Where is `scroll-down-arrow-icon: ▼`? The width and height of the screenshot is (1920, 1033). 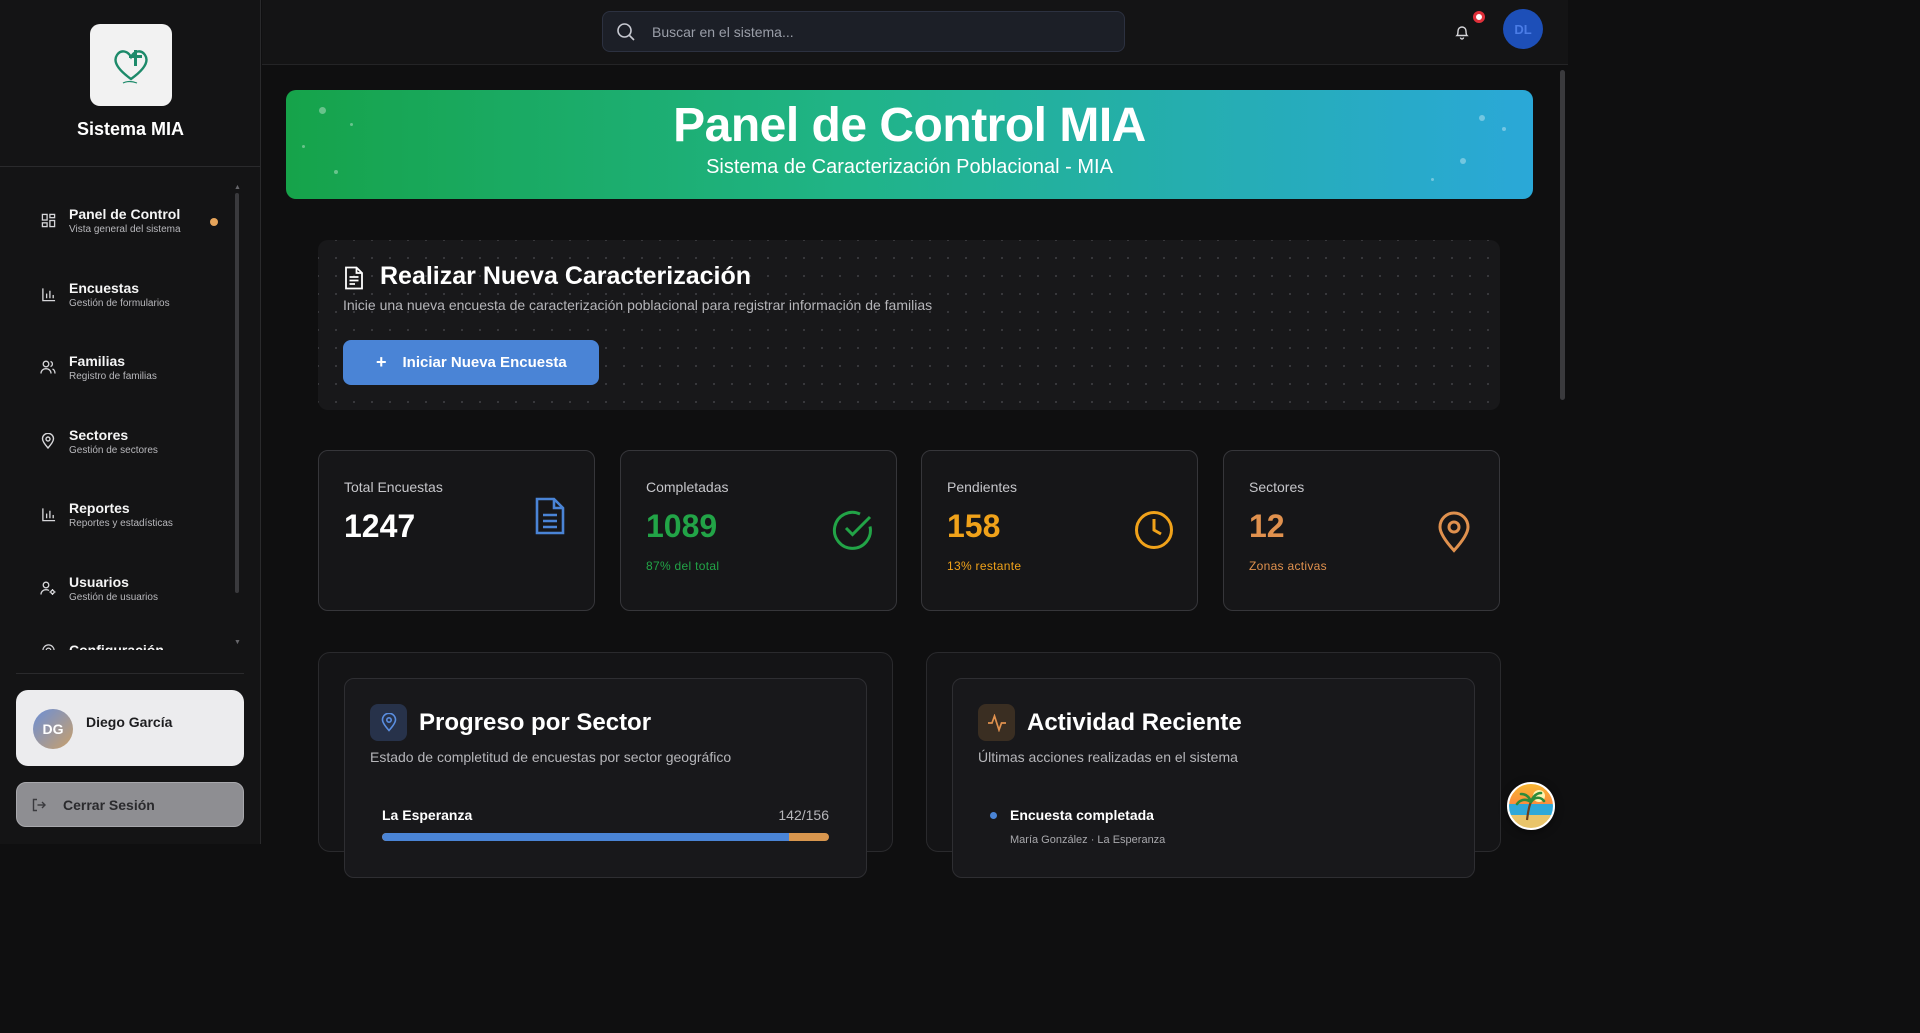
scroll-down-arrow-icon: ▼ is located at coordinates (237, 642).